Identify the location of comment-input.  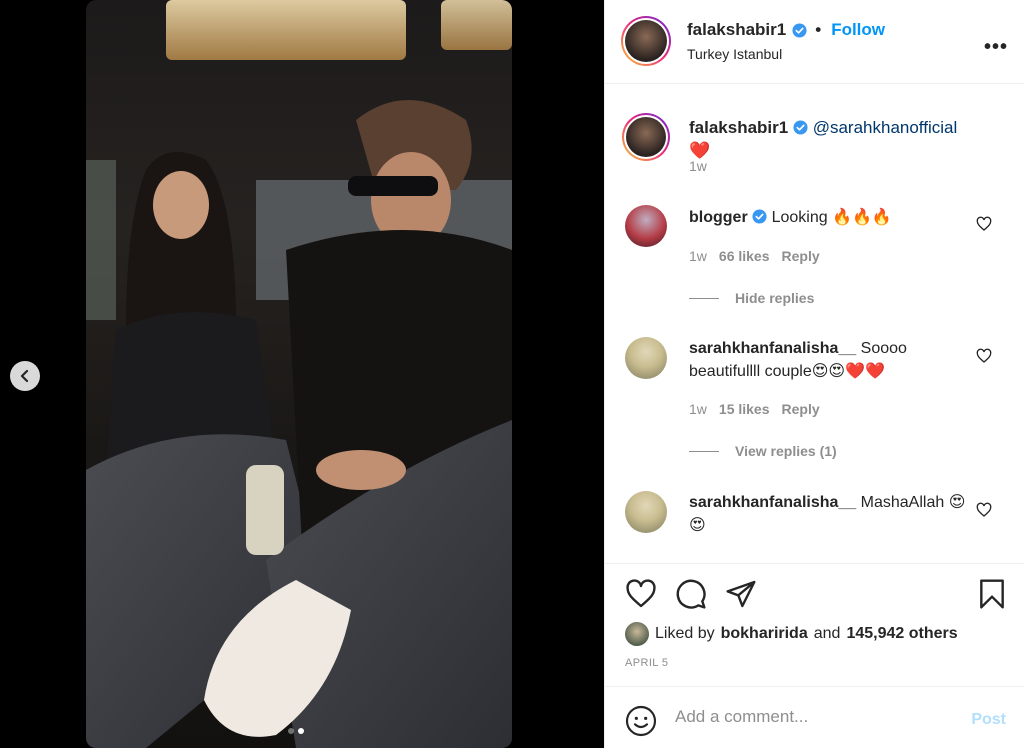
(815, 717).